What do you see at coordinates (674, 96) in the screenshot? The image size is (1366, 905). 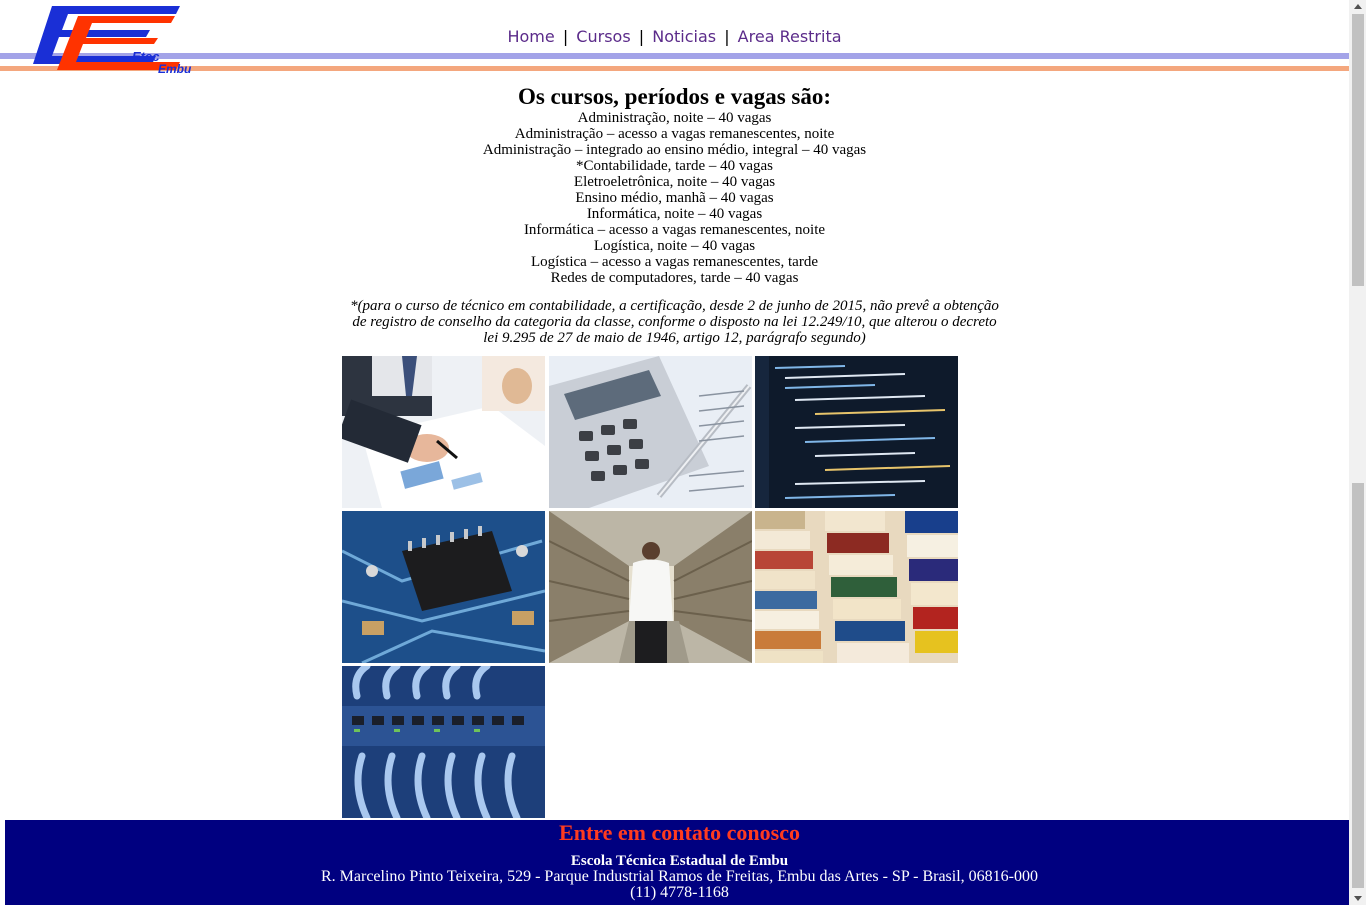 I see `page-title: Os cursos, períodos e vagas são:` at bounding box center [674, 96].